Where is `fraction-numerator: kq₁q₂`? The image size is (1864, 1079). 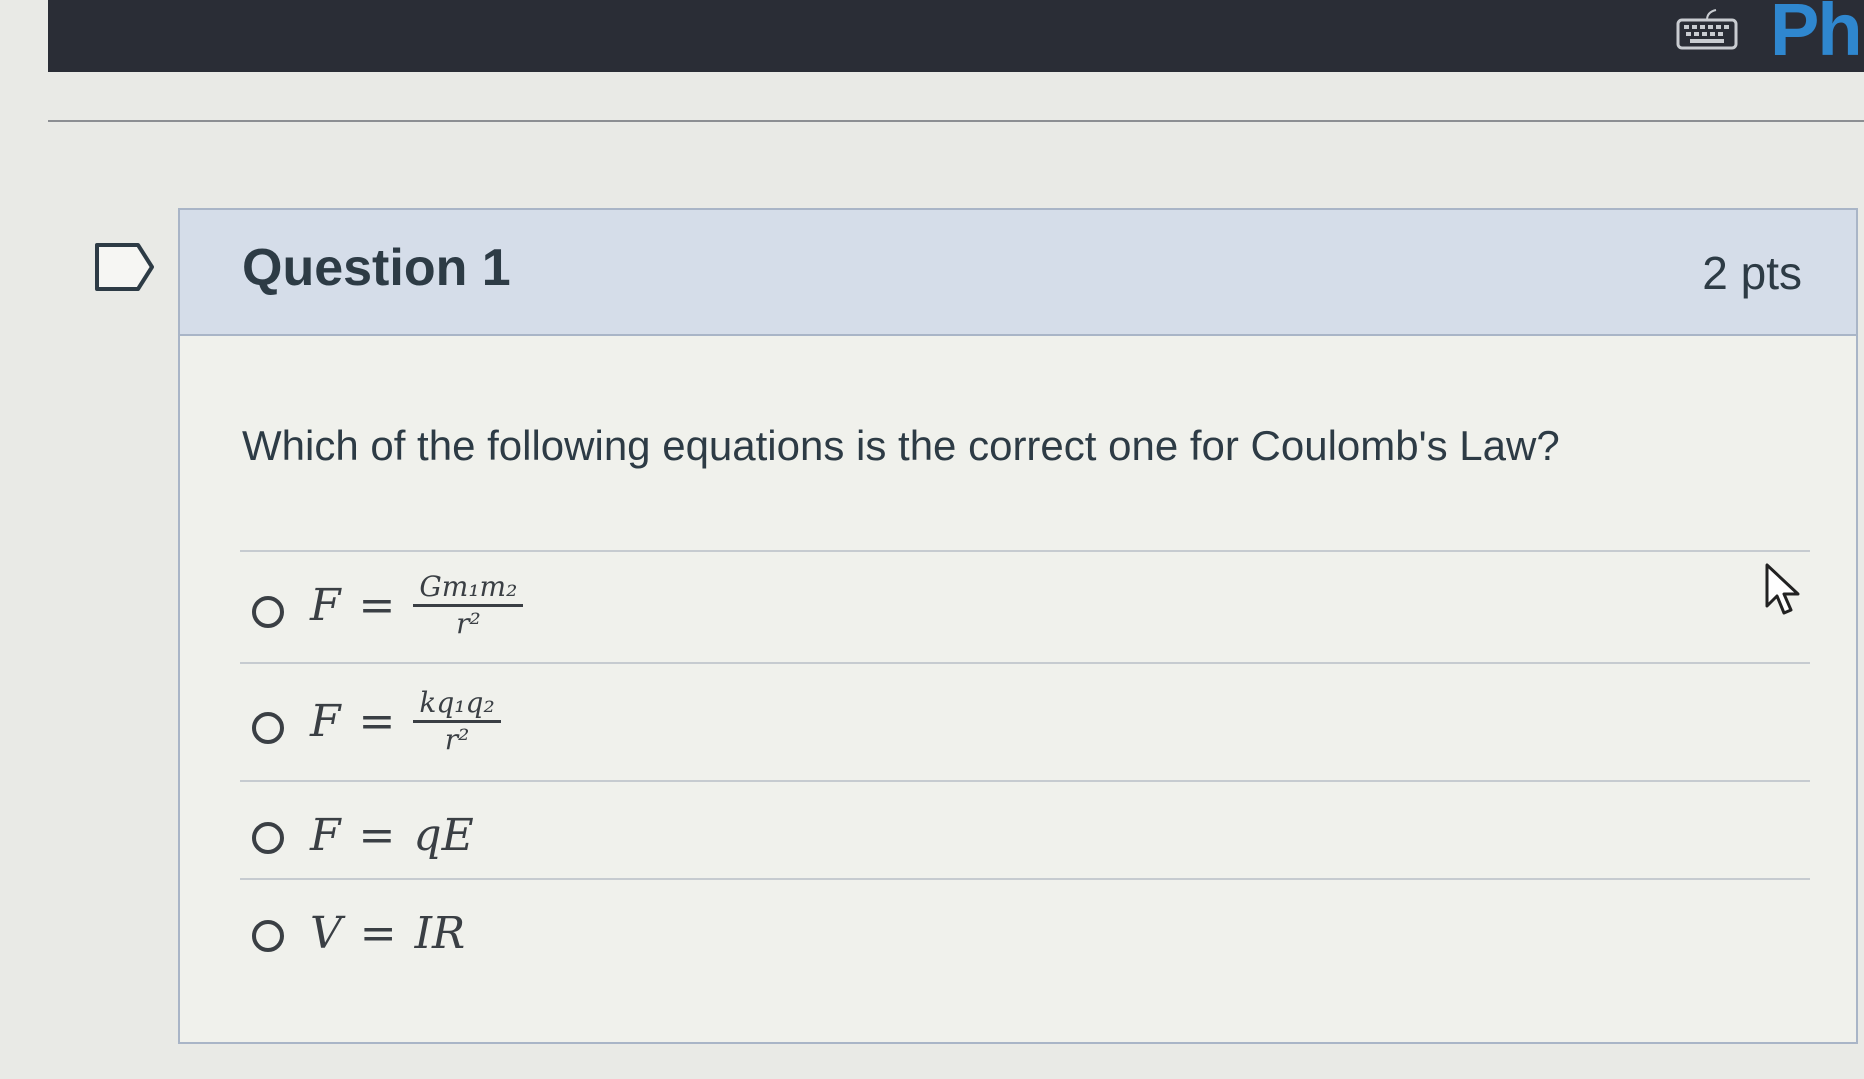
fraction-numerator: kq₁q₂ is located at coordinates (457, 705).